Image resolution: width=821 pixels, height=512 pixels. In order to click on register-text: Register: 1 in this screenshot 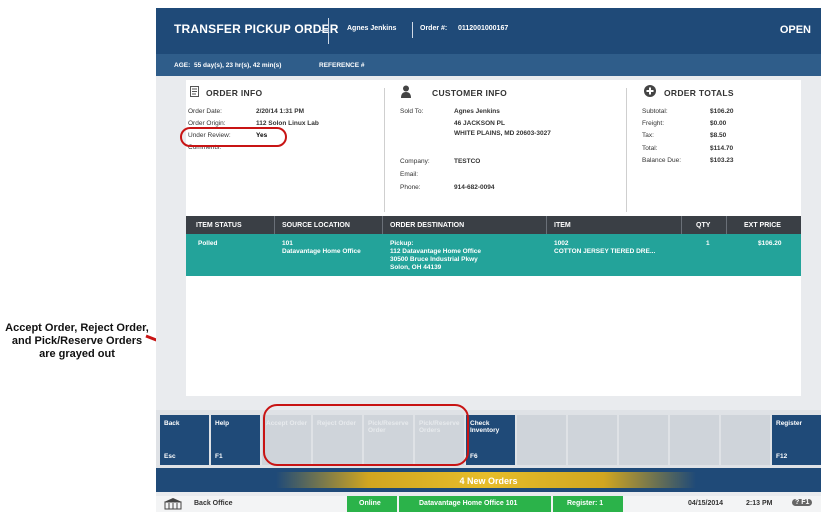, I will do `click(585, 503)`.